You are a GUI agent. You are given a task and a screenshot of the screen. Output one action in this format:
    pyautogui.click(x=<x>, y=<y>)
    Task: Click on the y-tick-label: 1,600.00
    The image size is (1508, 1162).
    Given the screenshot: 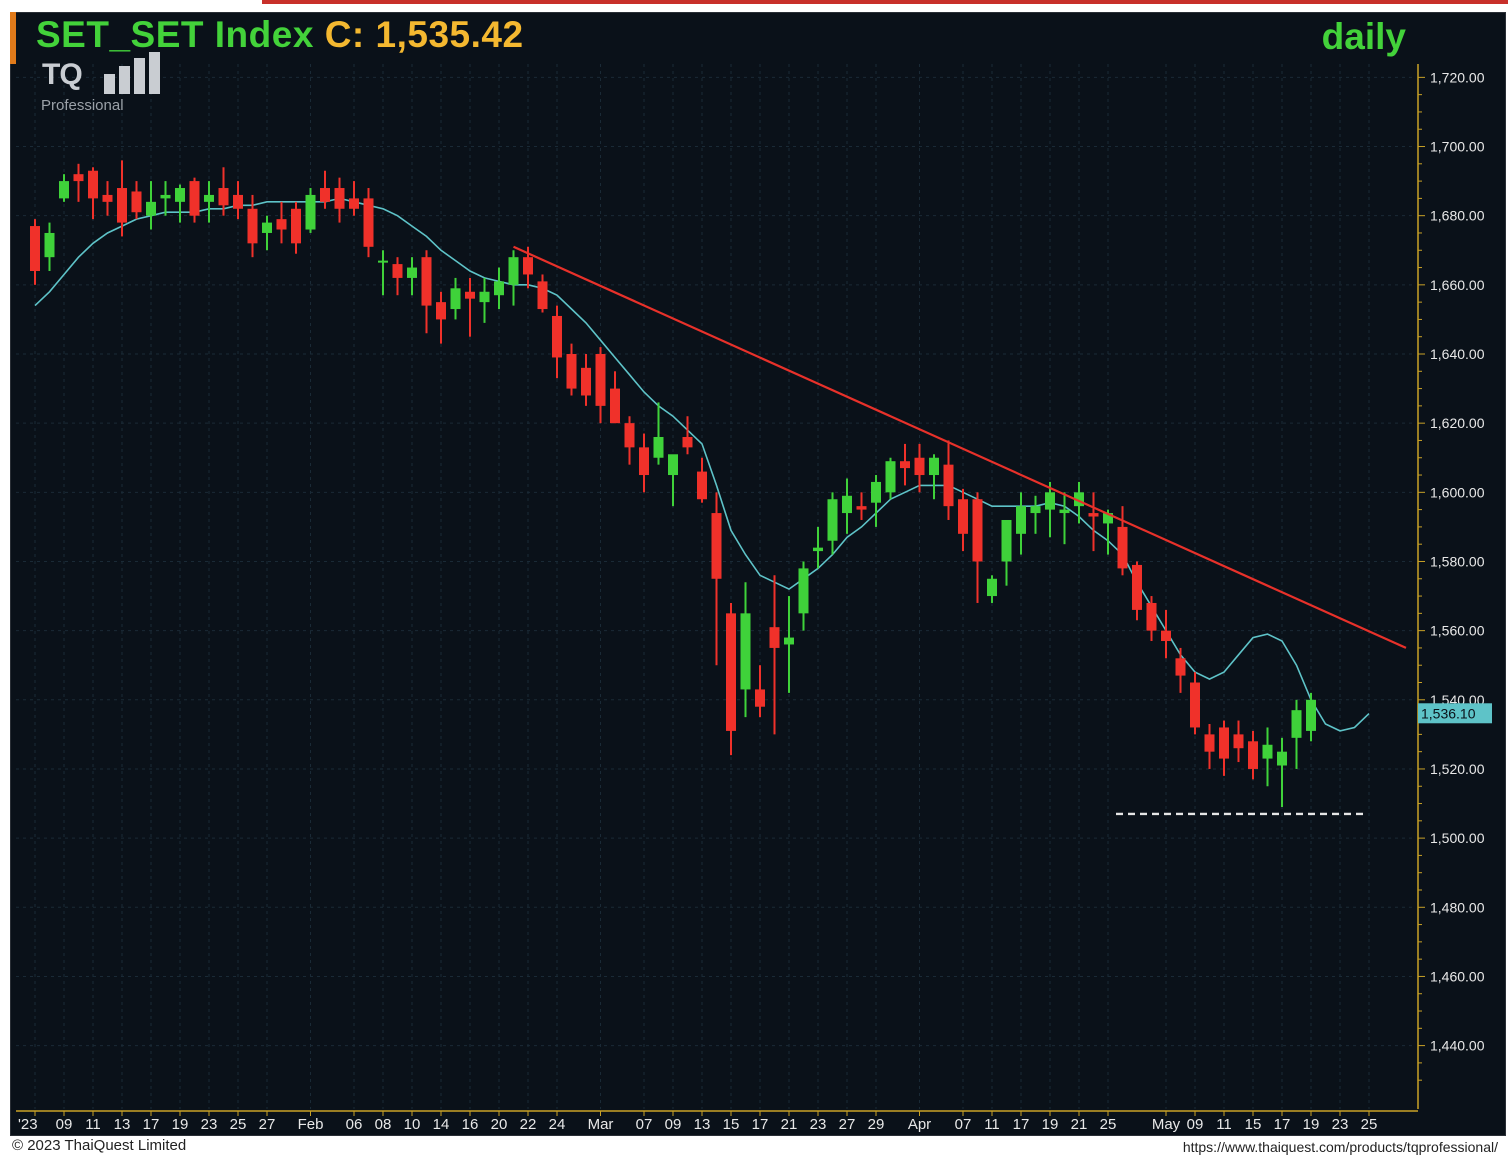 What is the action you would take?
    pyautogui.click(x=1457, y=492)
    